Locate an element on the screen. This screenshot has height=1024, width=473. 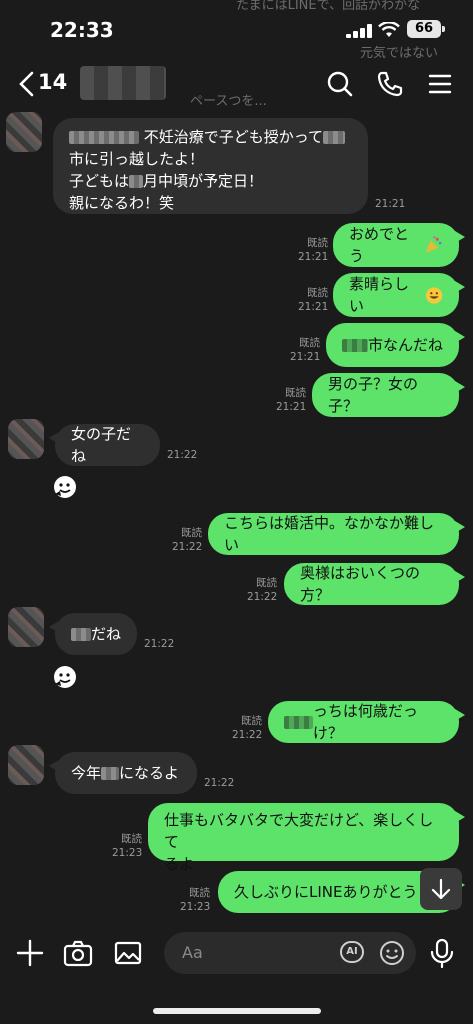
message-bubble-sent: っちは何歳だっけ？ is located at coordinates (366, 722).